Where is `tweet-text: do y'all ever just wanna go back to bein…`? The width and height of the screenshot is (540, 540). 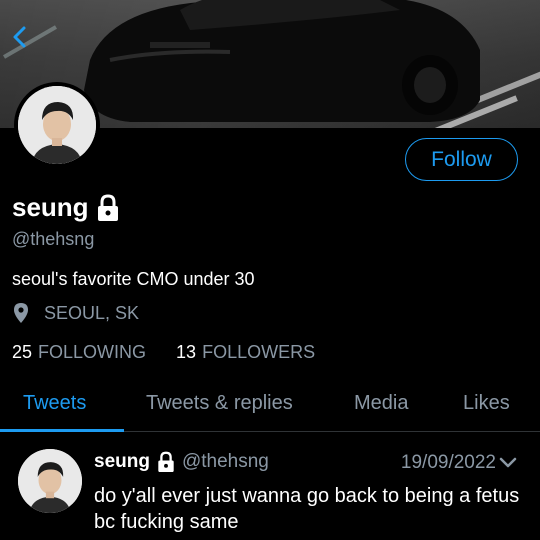
tweet-text: do y'all ever just wanna go back to bein… is located at coordinates (307, 509).